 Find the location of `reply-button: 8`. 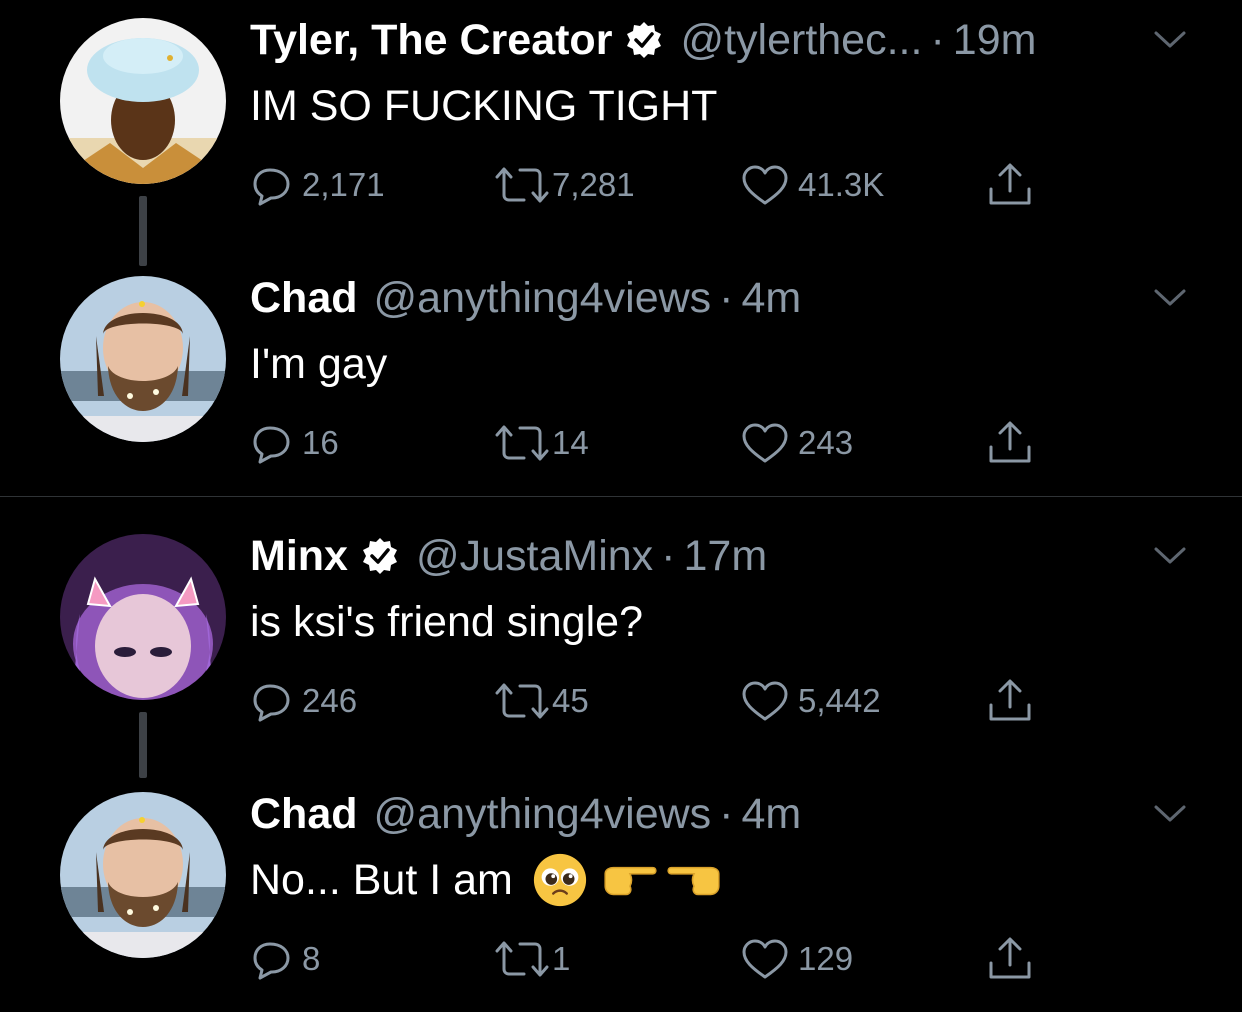

reply-button: 8 is located at coordinates (285, 959).